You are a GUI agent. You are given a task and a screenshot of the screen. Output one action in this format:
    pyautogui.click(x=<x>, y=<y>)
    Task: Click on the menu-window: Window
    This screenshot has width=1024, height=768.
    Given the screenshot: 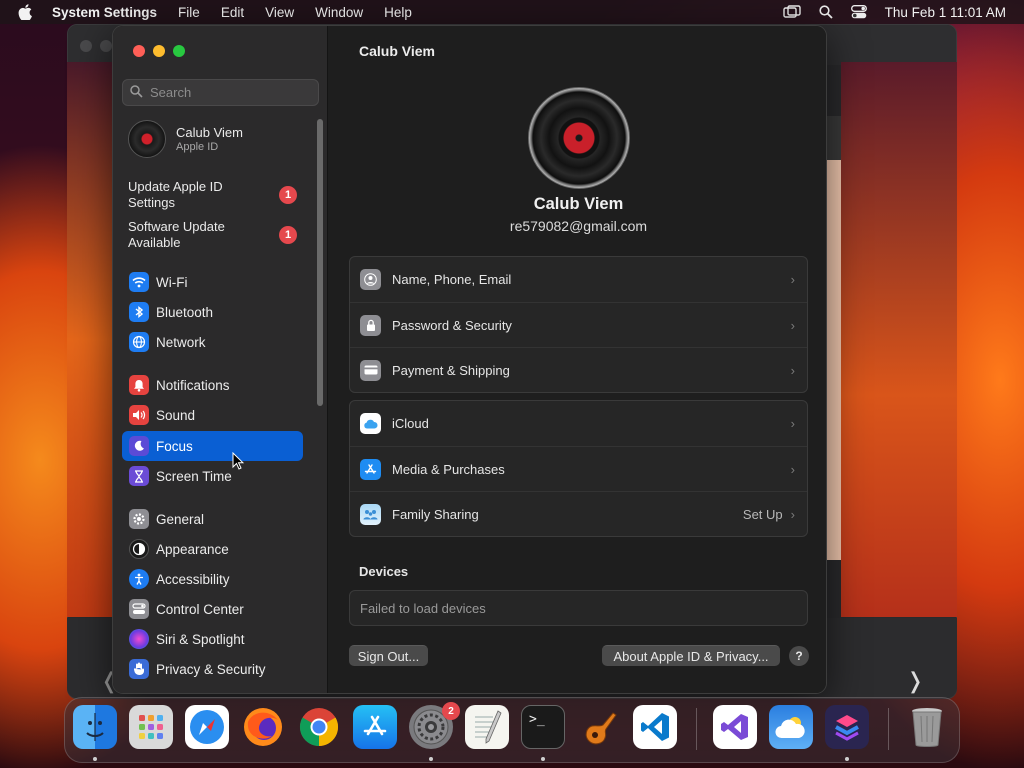 What is the action you would take?
    pyautogui.click(x=339, y=12)
    